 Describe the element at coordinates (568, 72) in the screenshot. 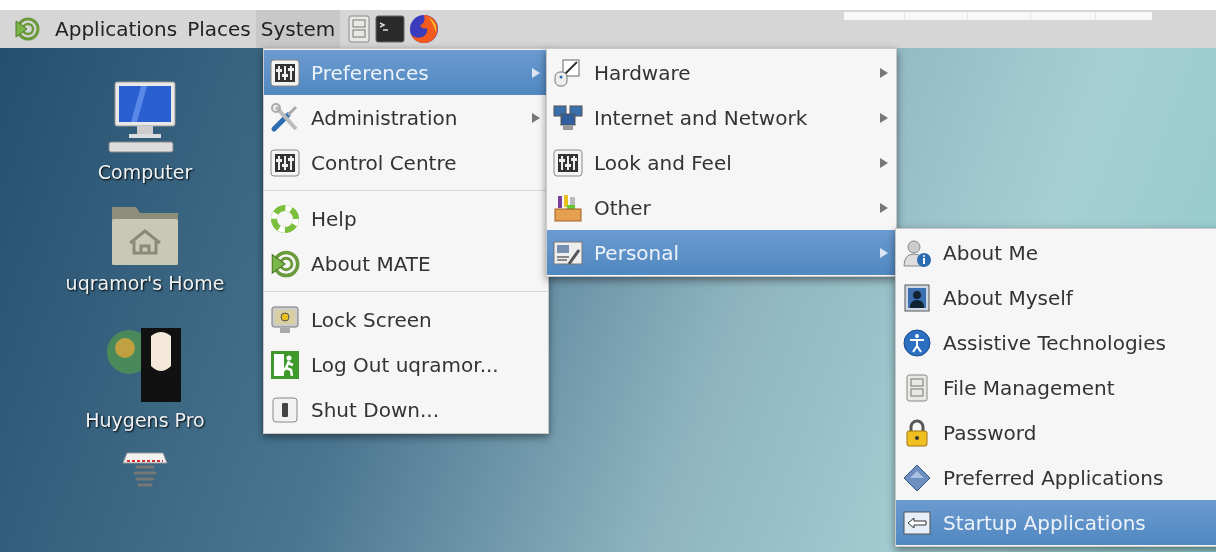

I see `hardware-icon` at that location.